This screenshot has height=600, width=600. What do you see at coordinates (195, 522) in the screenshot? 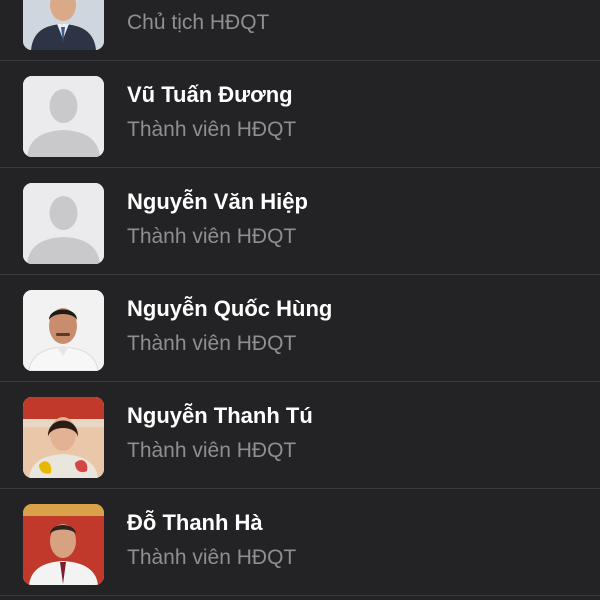
I see `member-name: Đỗ Thanh Hà` at bounding box center [195, 522].